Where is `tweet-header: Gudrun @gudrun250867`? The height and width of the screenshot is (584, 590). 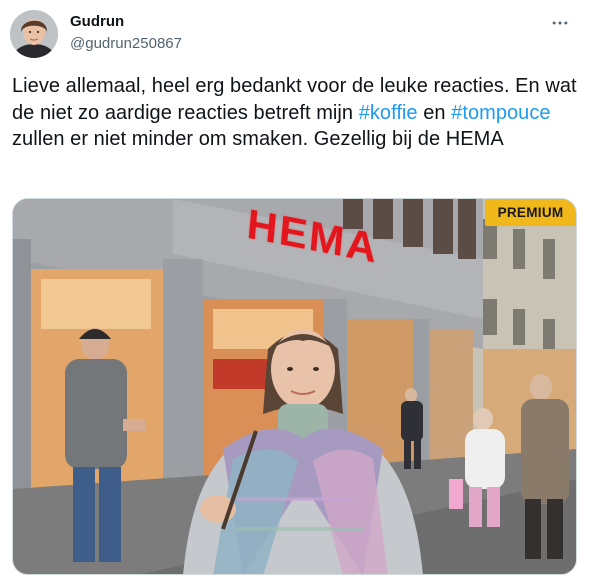
tweet-header: Gudrun @gudrun250867 is located at coordinates (295, 35).